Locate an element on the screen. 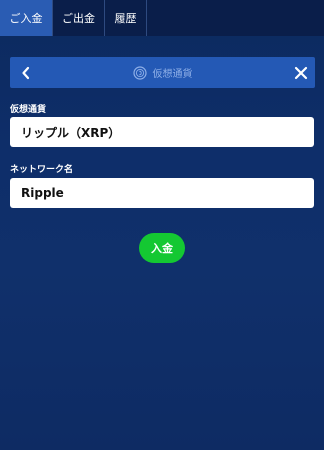  close-icon is located at coordinates (301, 72).